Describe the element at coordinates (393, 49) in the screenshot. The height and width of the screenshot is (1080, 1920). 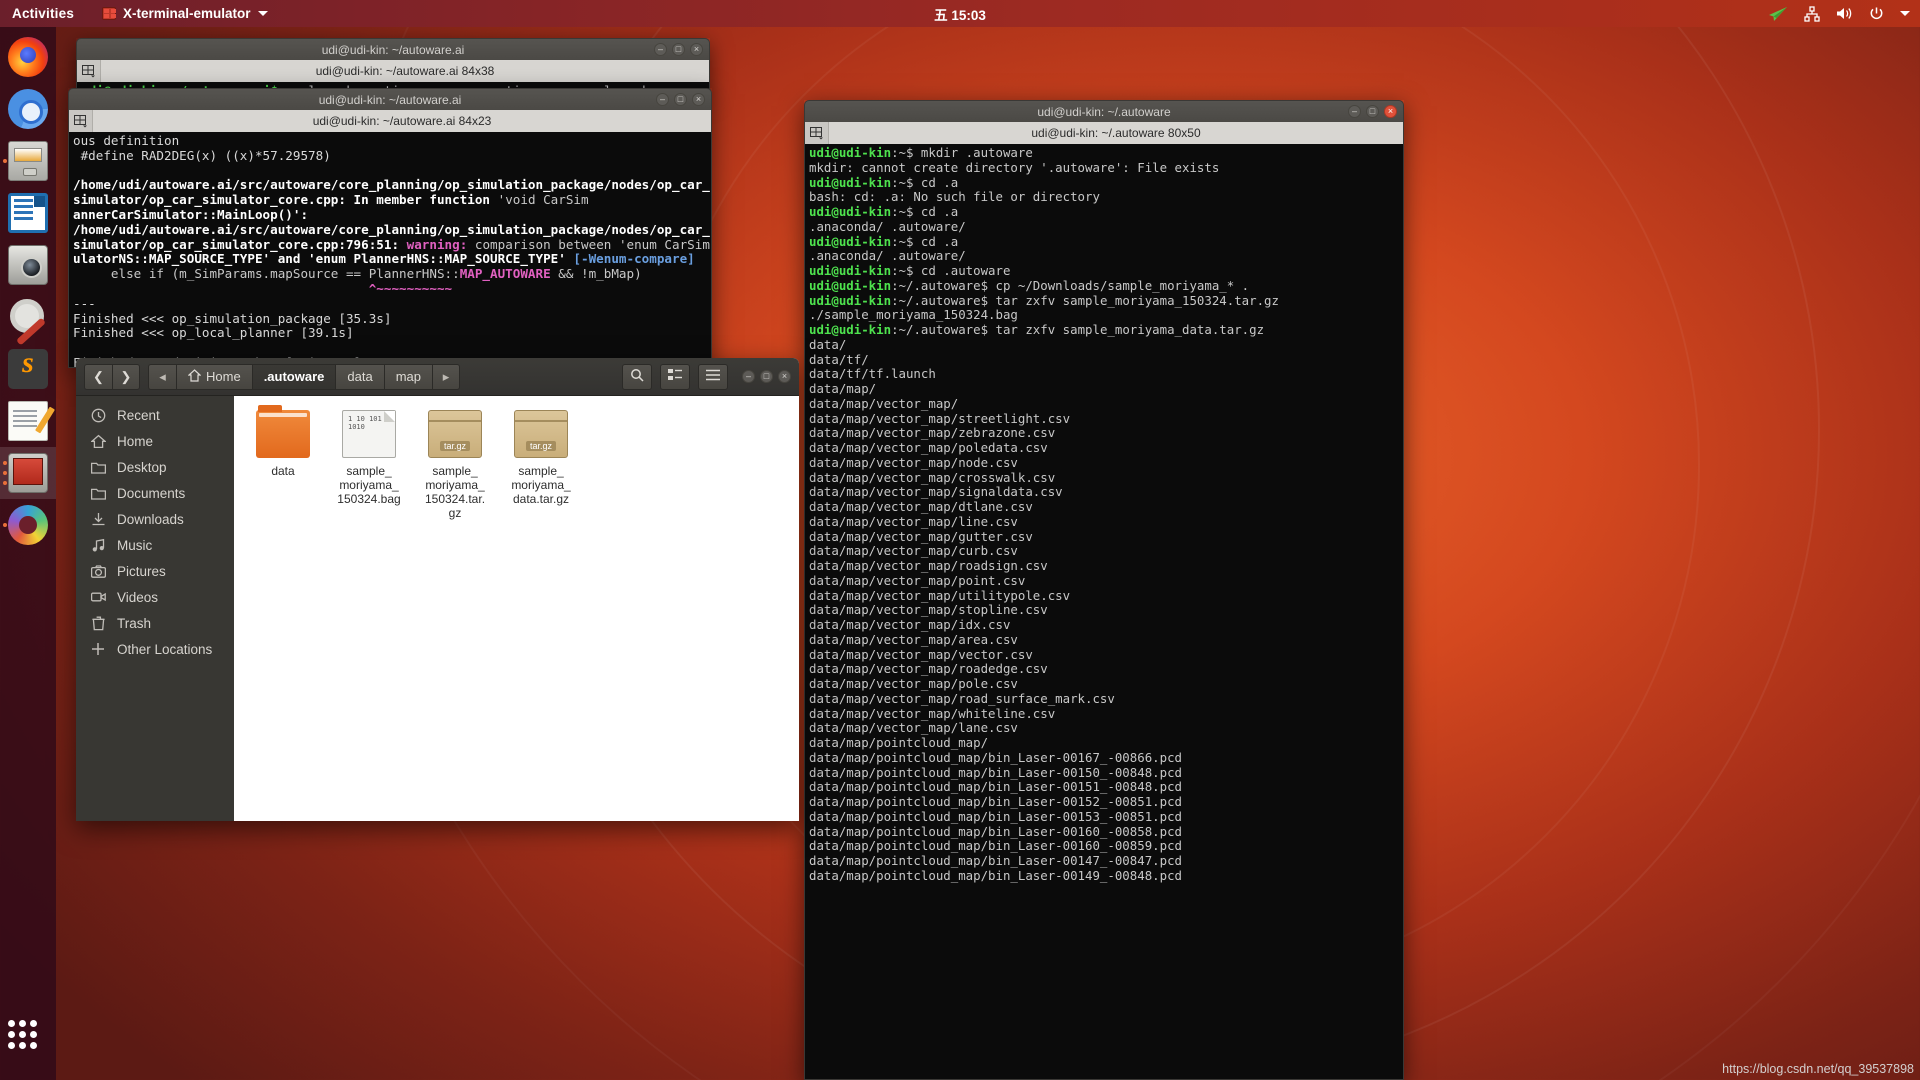
I see `window-1-titlebar: udi@udi-kin: ~/autoware.ai – □ ×` at that location.